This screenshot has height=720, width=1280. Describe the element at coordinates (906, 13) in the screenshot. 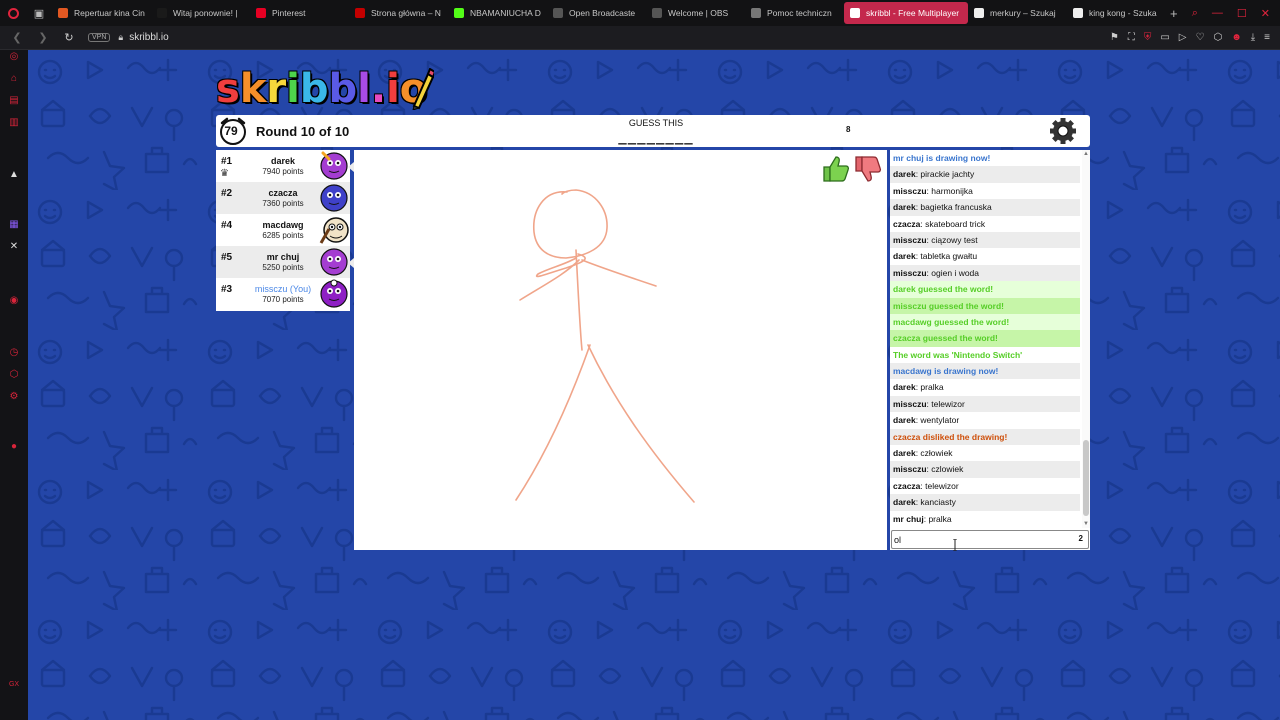

I see `tab-active: skribbl - Free Multiplayer` at that location.